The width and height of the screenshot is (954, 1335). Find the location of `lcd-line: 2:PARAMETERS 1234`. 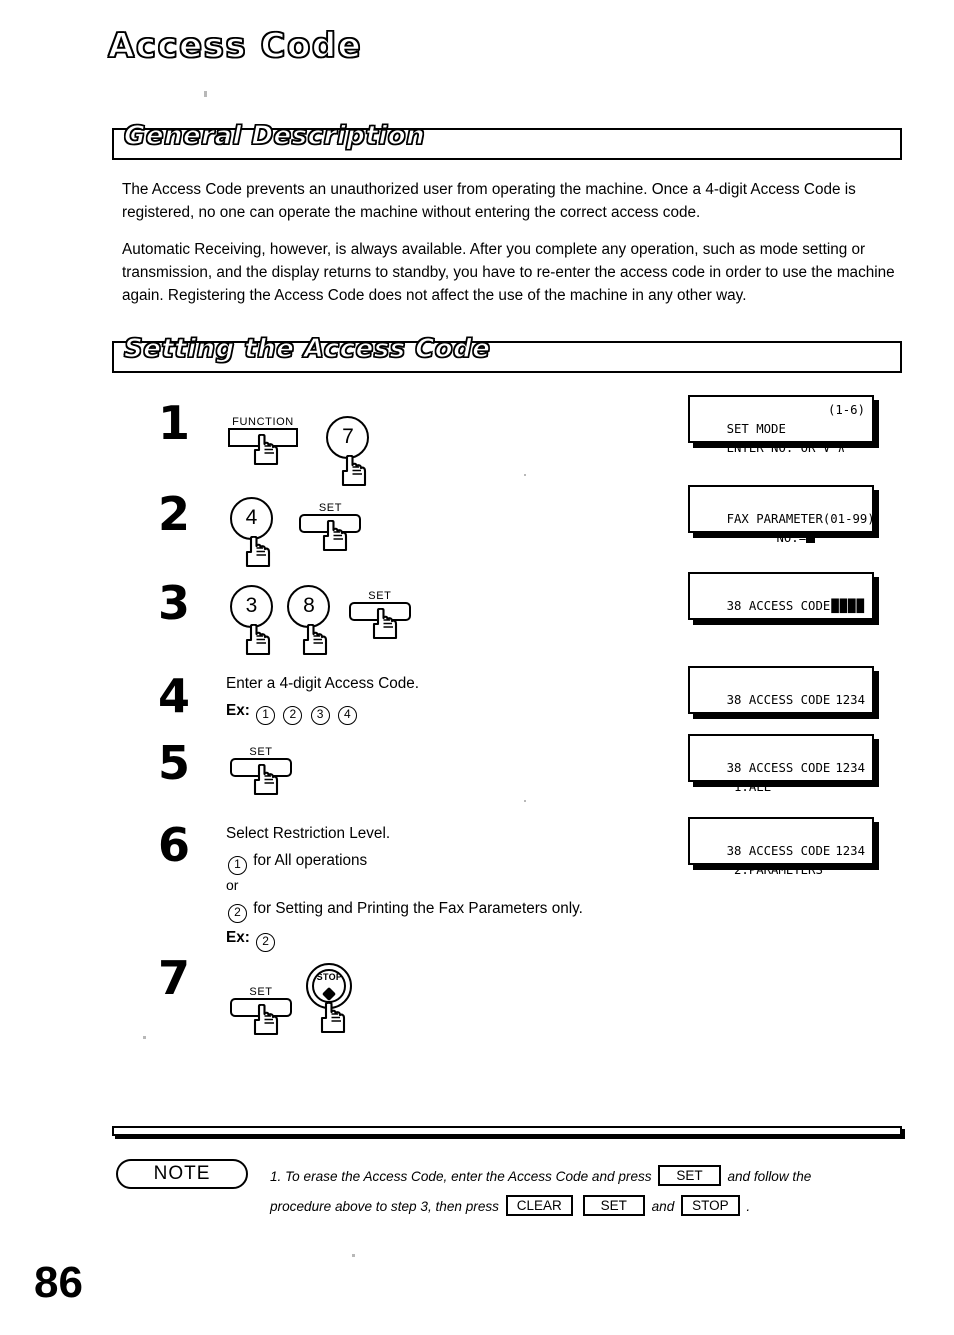

lcd-line: 2:PARAMETERS 1234 is located at coordinates (781, 859).